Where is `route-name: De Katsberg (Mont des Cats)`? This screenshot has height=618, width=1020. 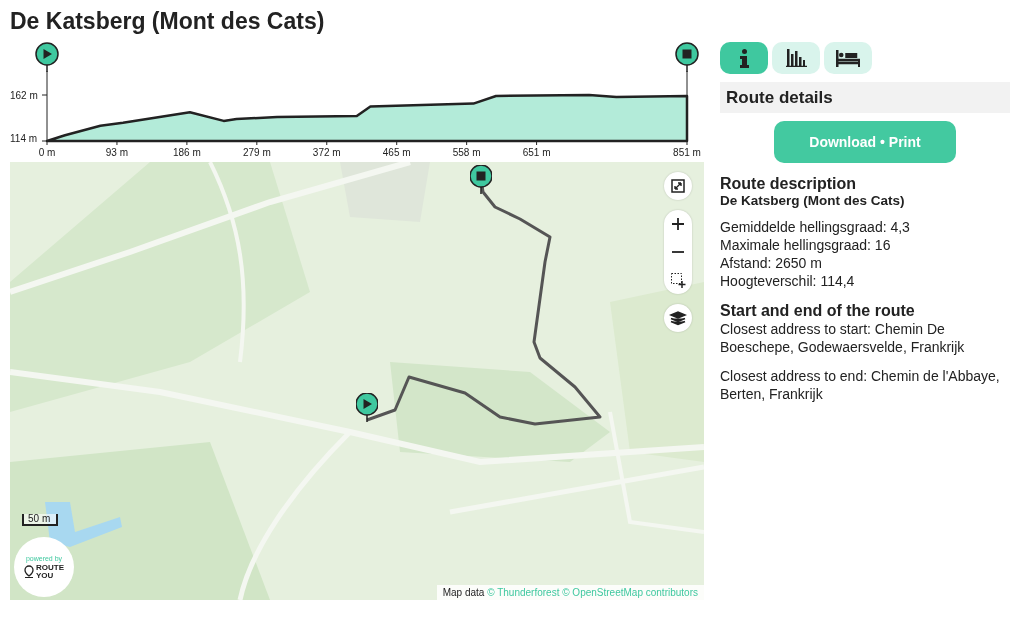 route-name: De Katsberg (Mont des Cats) is located at coordinates (813, 200).